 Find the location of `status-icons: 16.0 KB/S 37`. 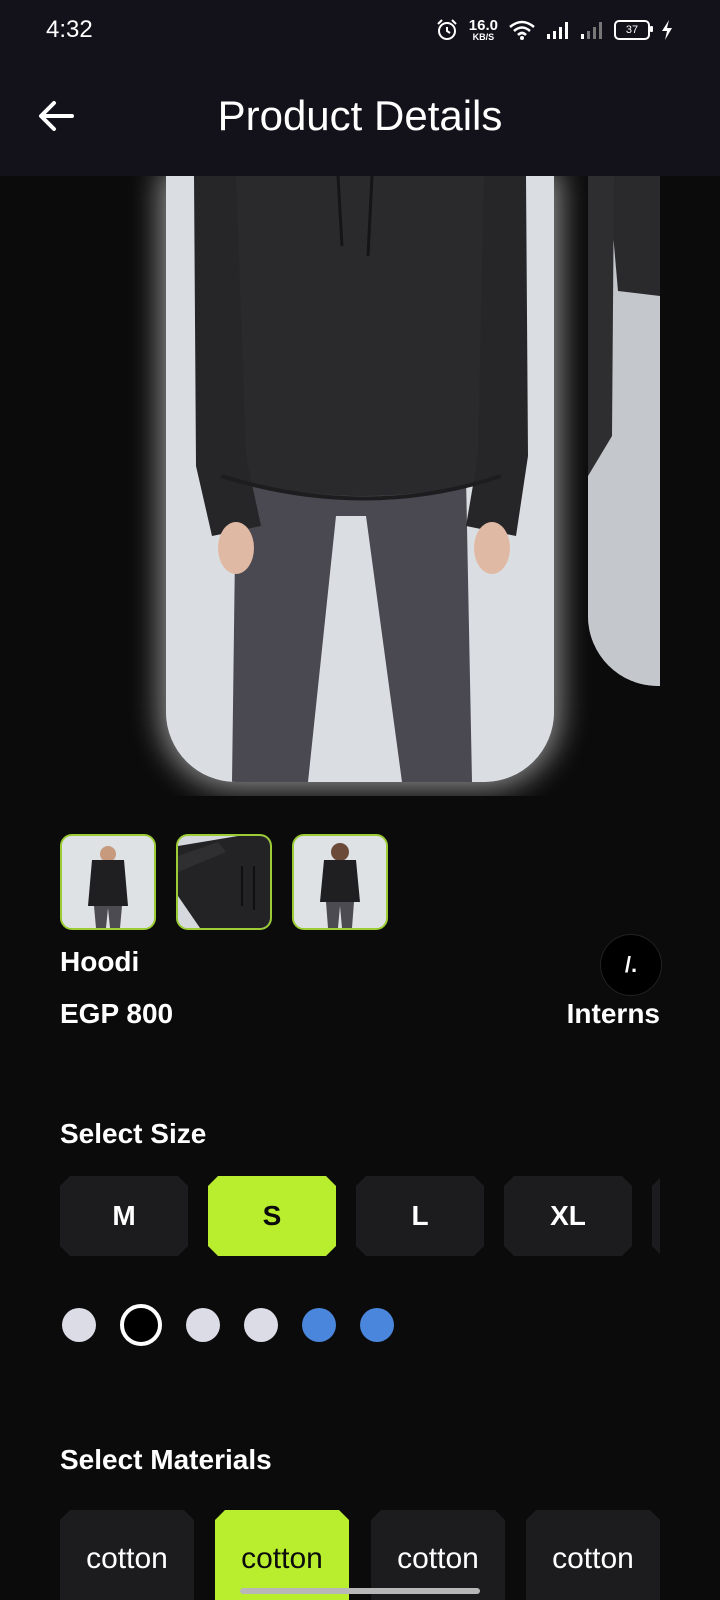

status-icons: 16.0 KB/S 37 is located at coordinates (554, 30).